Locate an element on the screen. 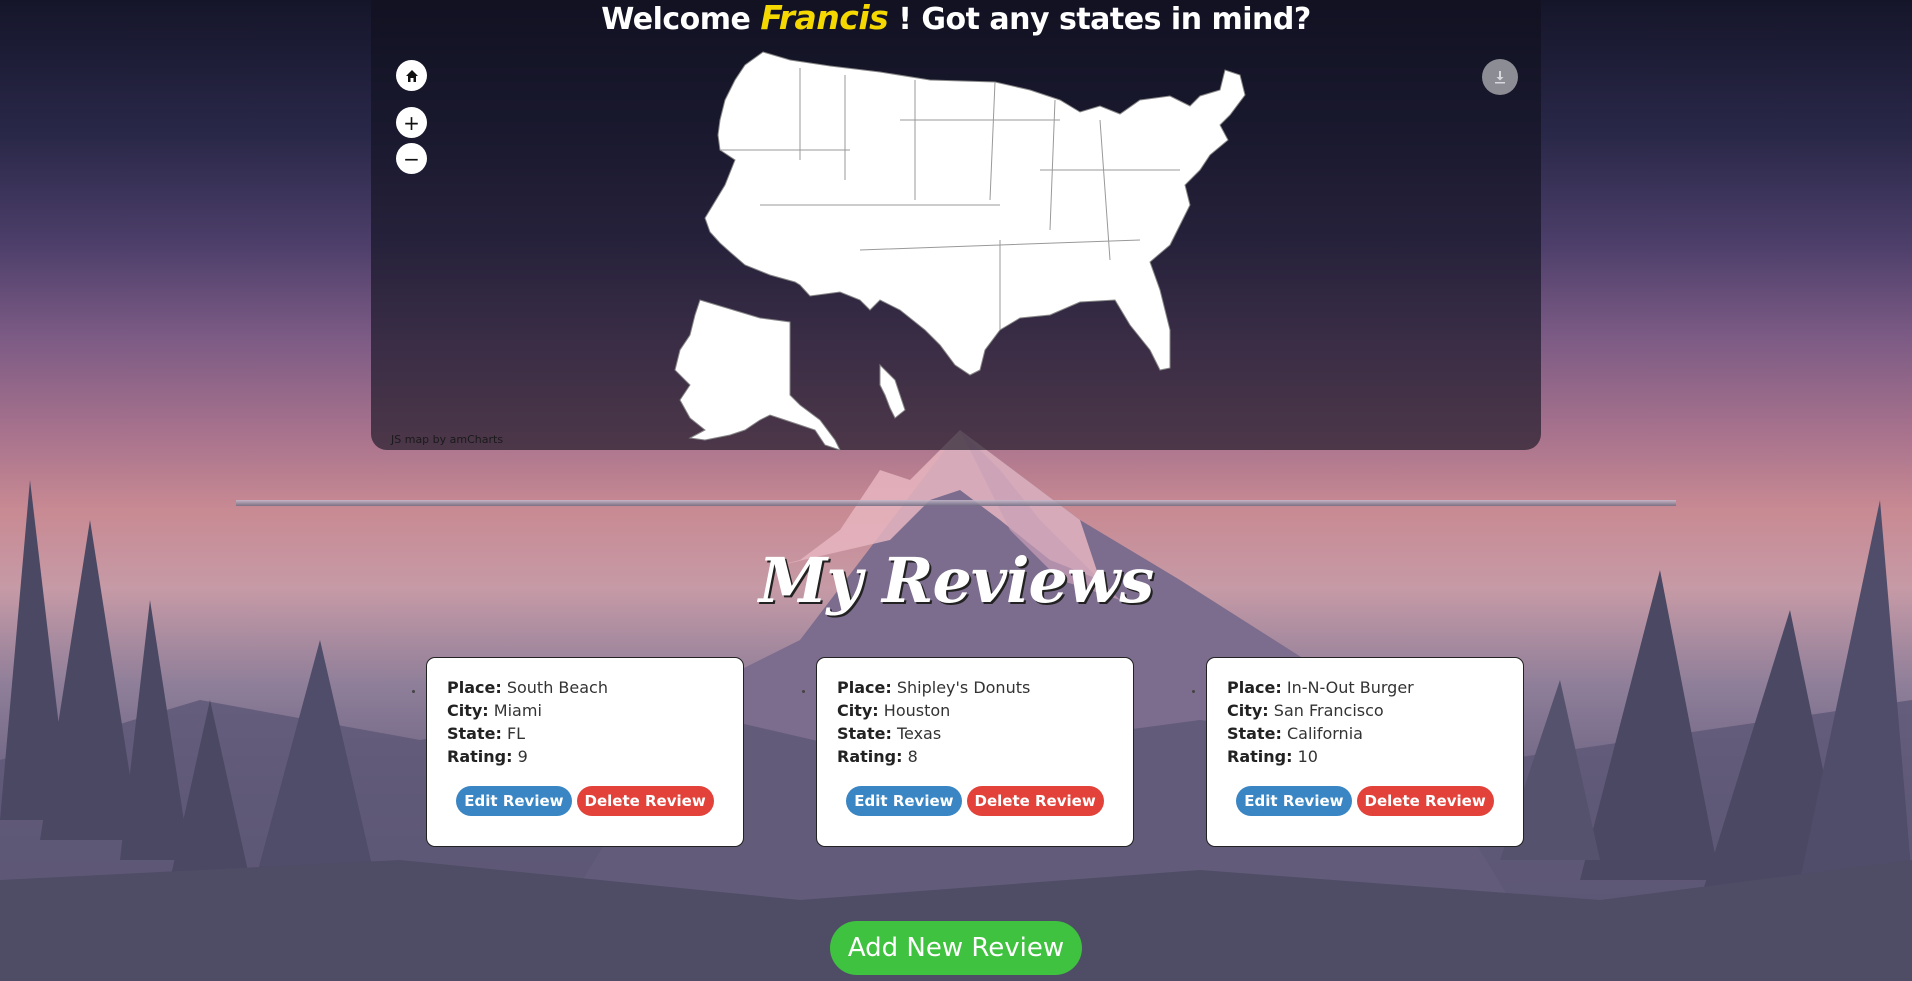 This screenshot has width=1912, height=981. place-value: In-N-Out Burger is located at coordinates (1350, 687).